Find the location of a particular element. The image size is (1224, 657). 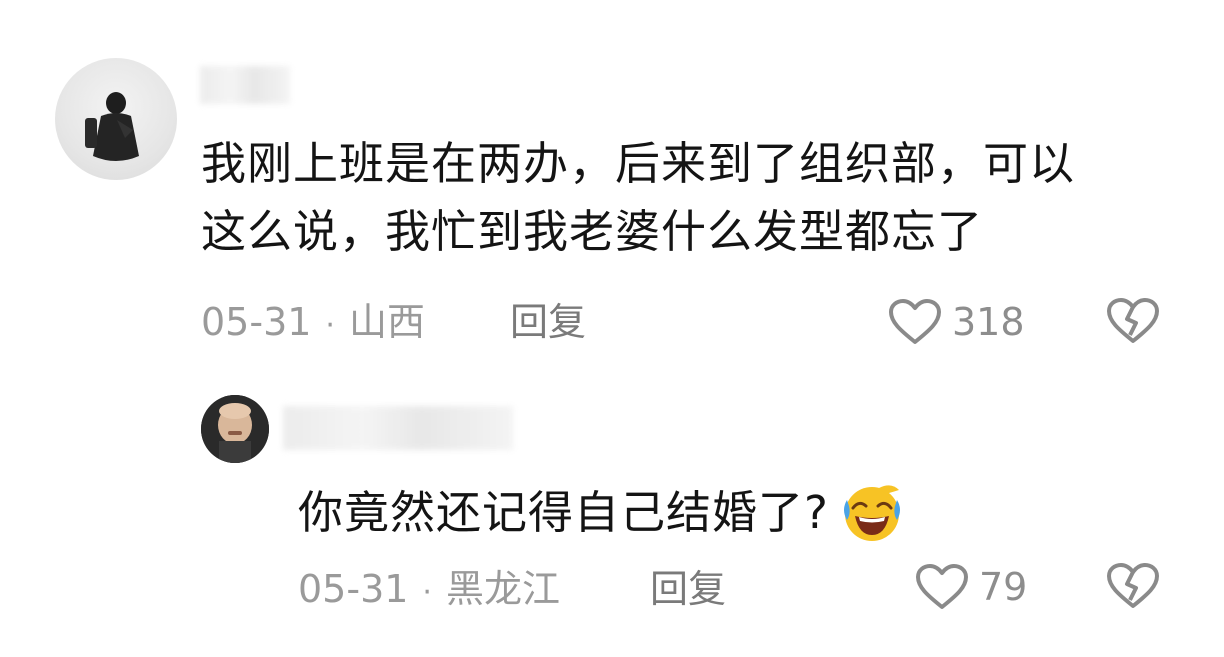

reply-like-button: 79 is located at coordinates (971, 587).